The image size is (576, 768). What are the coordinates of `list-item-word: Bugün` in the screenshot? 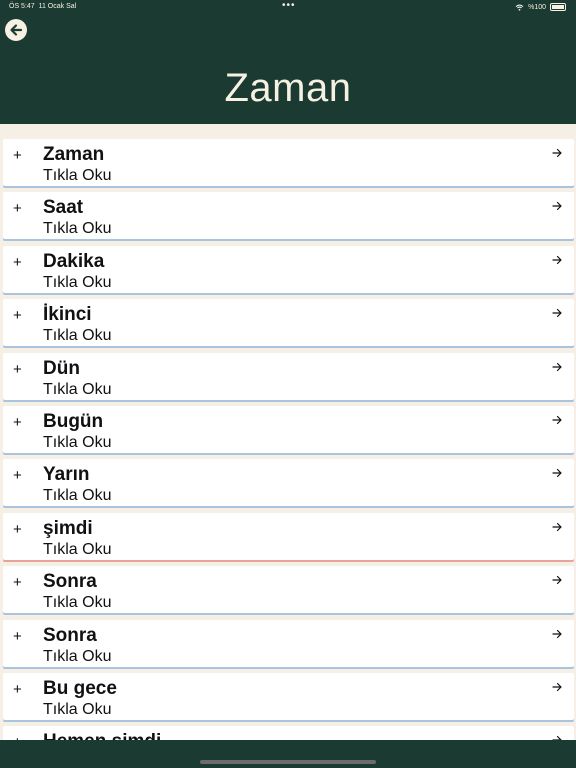 It's located at (73, 421).